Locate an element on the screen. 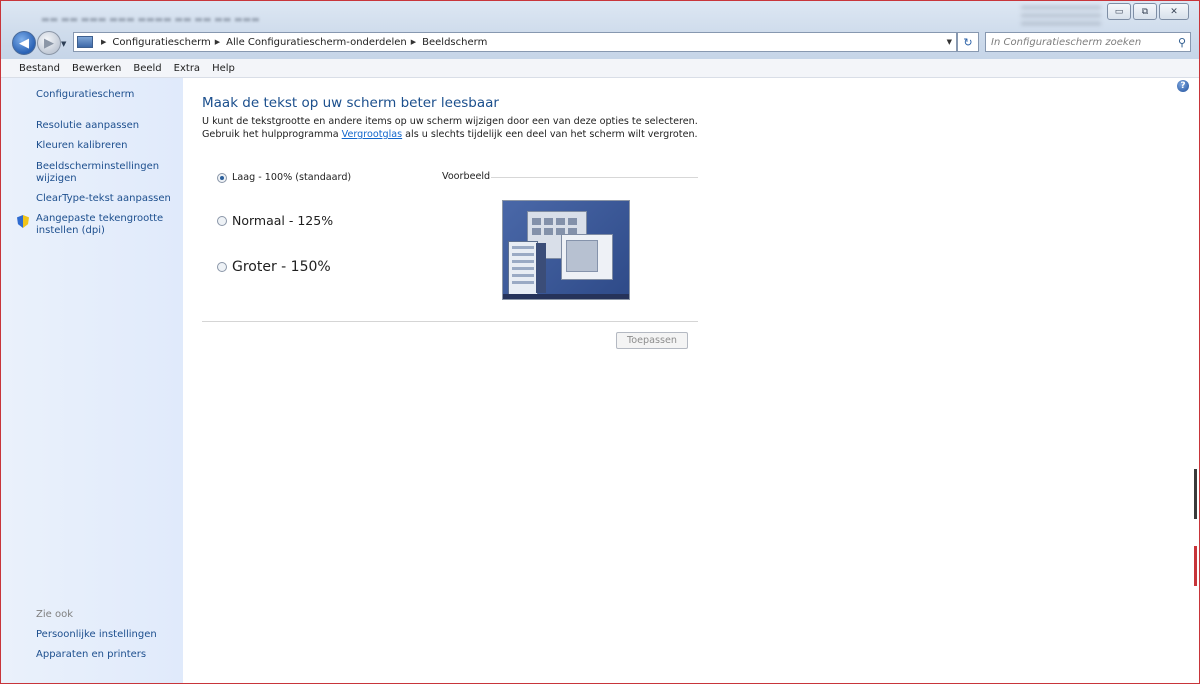 The height and width of the screenshot is (684, 1200). option-medium: Normaal - 125% is located at coordinates (275, 220).